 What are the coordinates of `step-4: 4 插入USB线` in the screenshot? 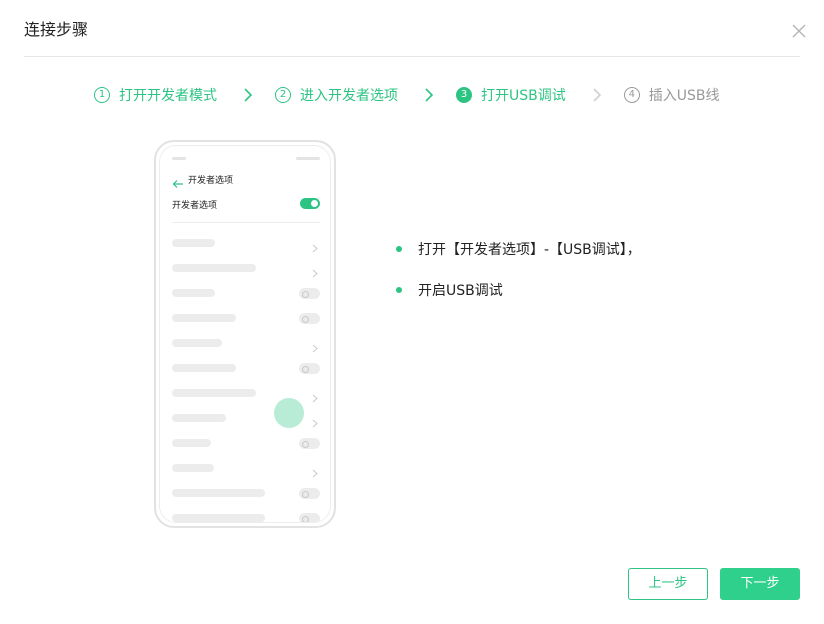 It's located at (671, 95).